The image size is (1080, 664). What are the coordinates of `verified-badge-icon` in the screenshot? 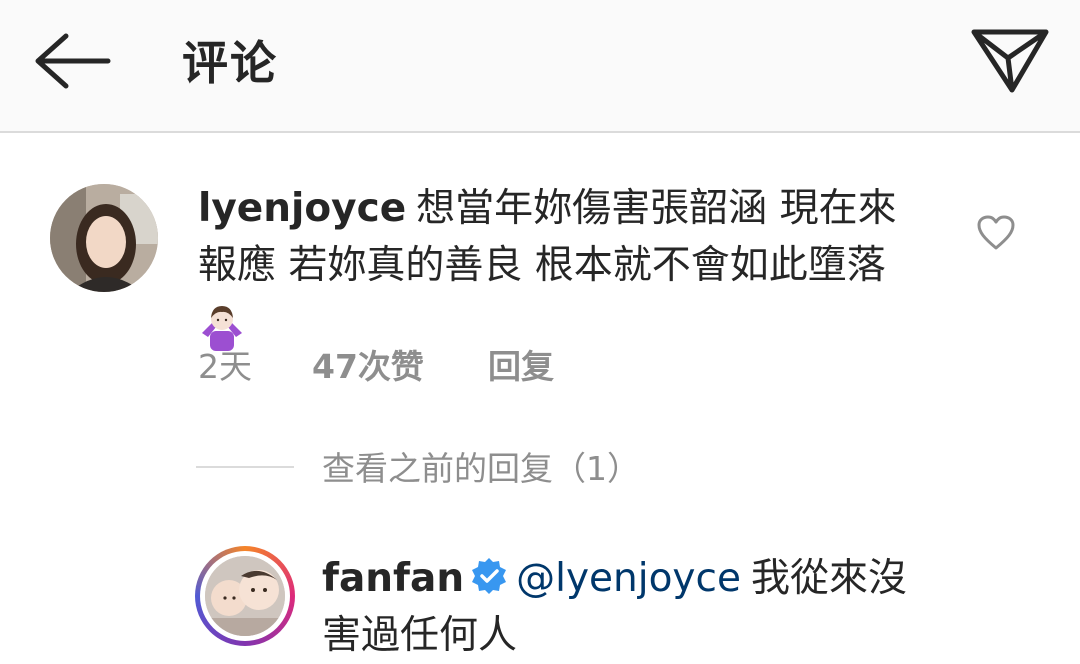 It's located at (489, 576).